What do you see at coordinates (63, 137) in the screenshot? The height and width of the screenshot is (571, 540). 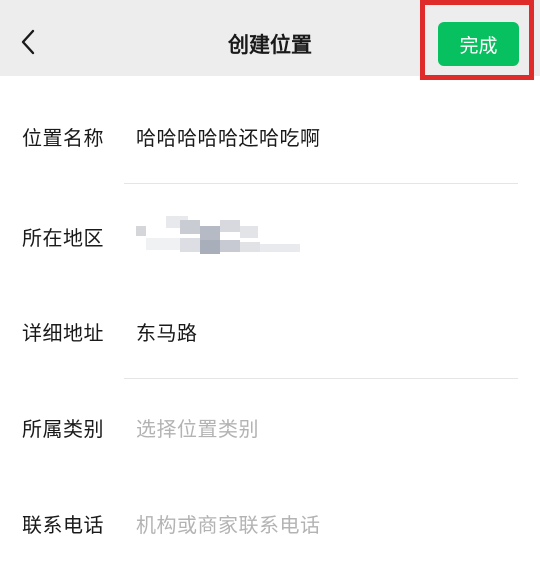 I see `location-name-label: 位置名称` at bounding box center [63, 137].